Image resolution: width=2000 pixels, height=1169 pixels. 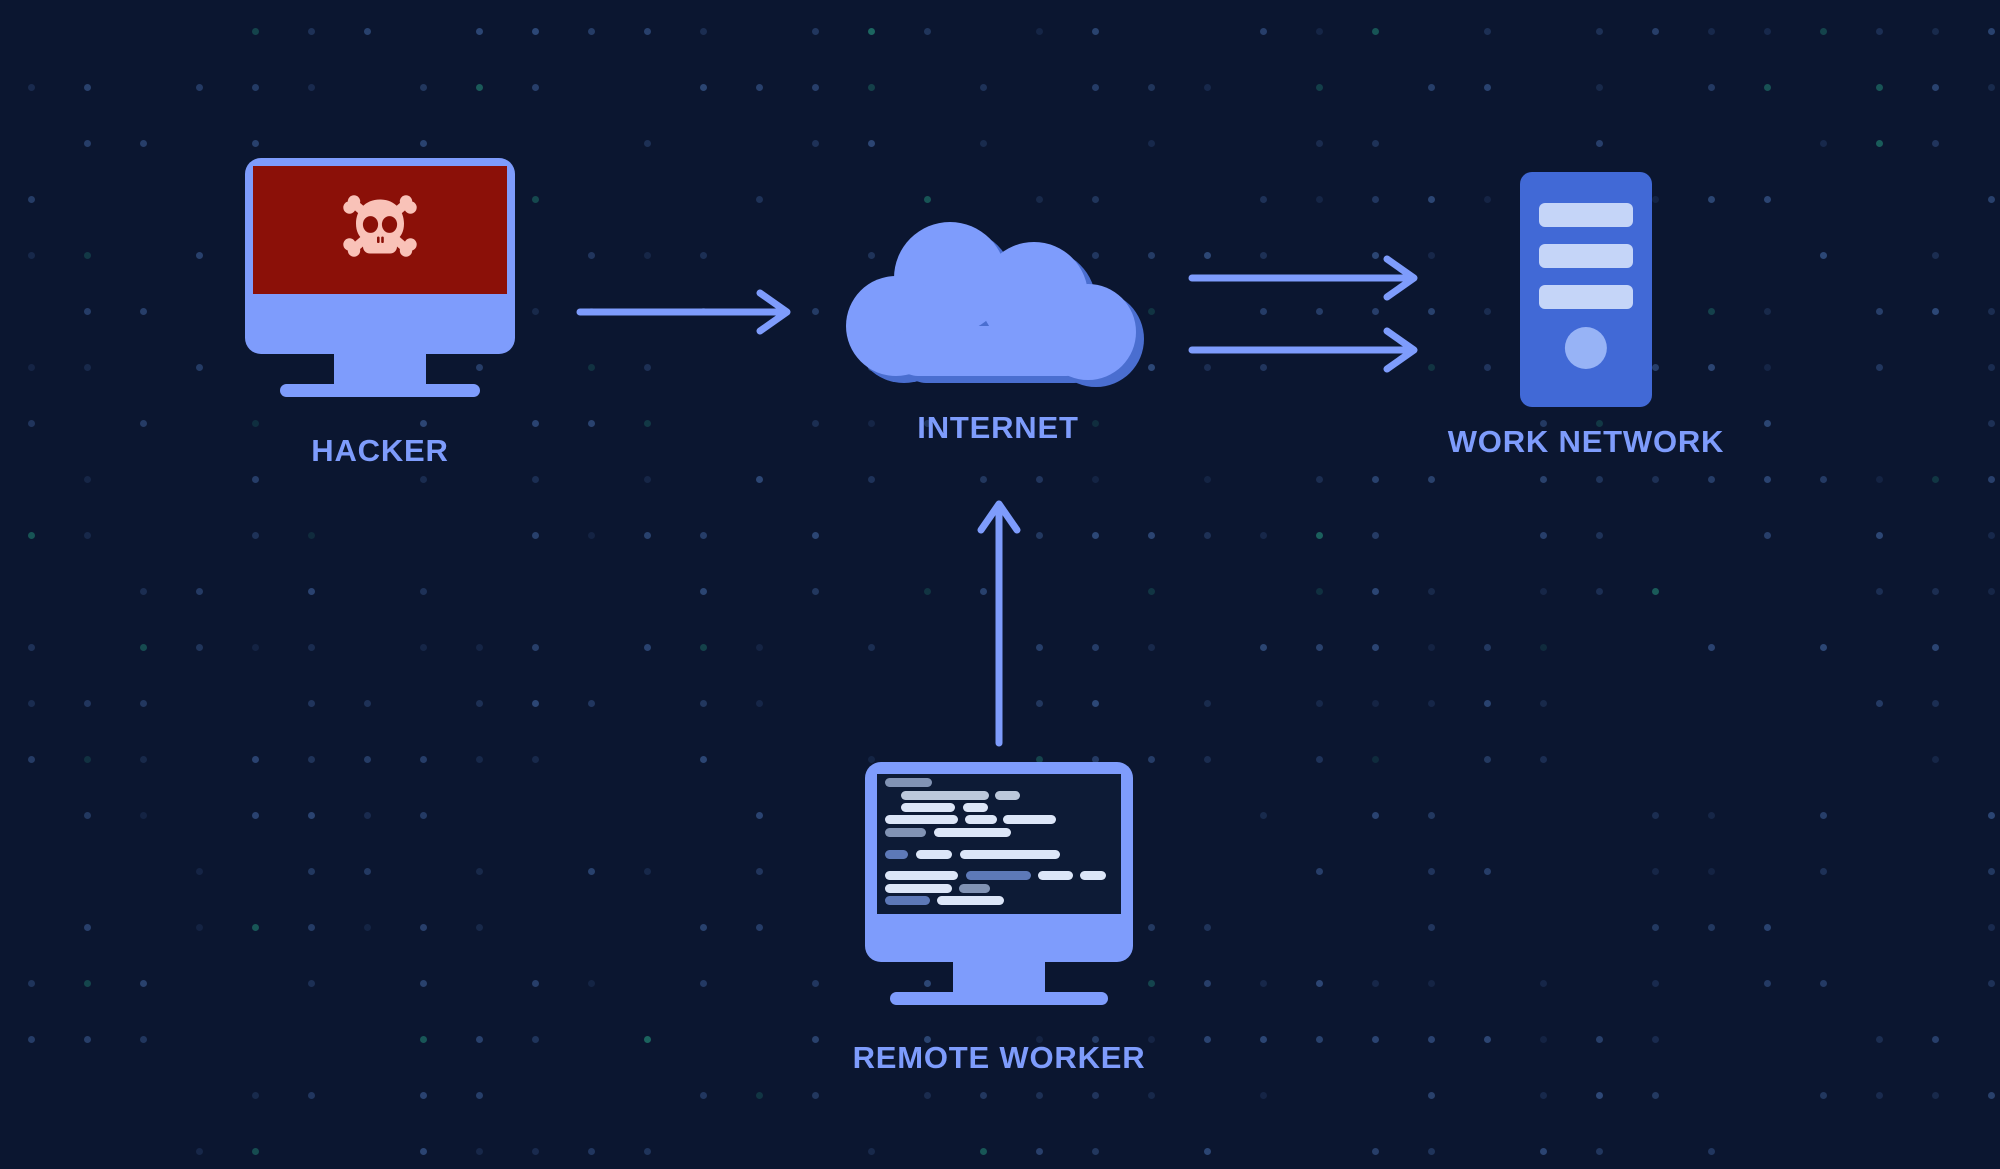 I want to click on node-hacker: HACKER, so click(x=380, y=313).